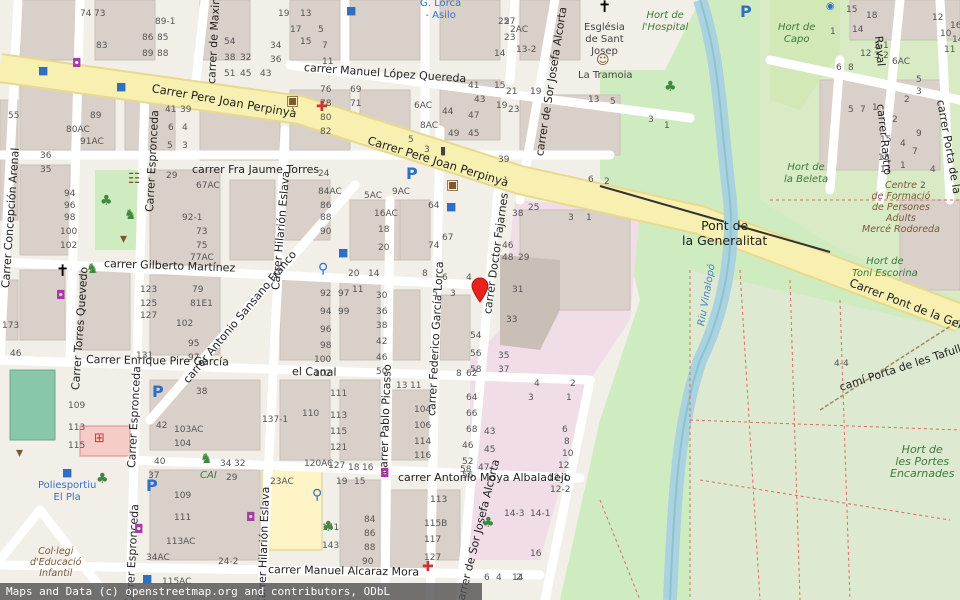 The height and width of the screenshot is (600, 960). What do you see at coordinates (504, 370) in the screenshot?
I see `house-number: 37` at bounding box center [504, 370].